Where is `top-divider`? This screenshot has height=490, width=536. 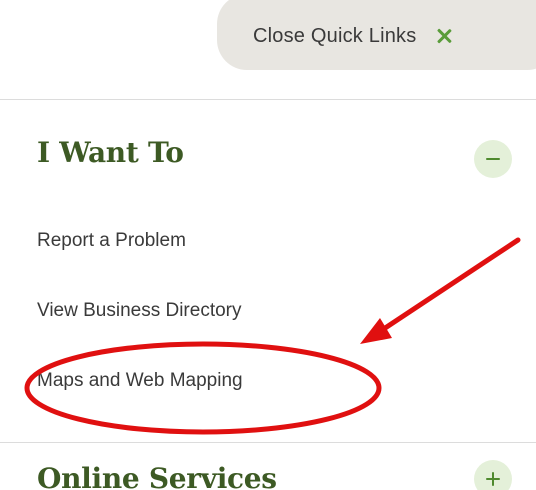
top-divider is located at coordinates (268, 99).